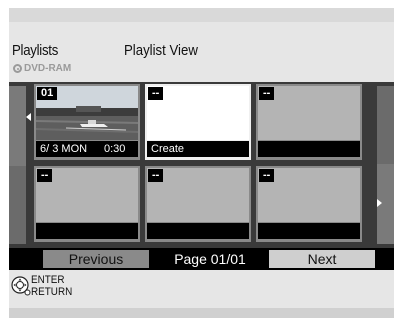 This screenshot has height=318, width=403. I want to click on scroll-right-panel, so click(385, 165).